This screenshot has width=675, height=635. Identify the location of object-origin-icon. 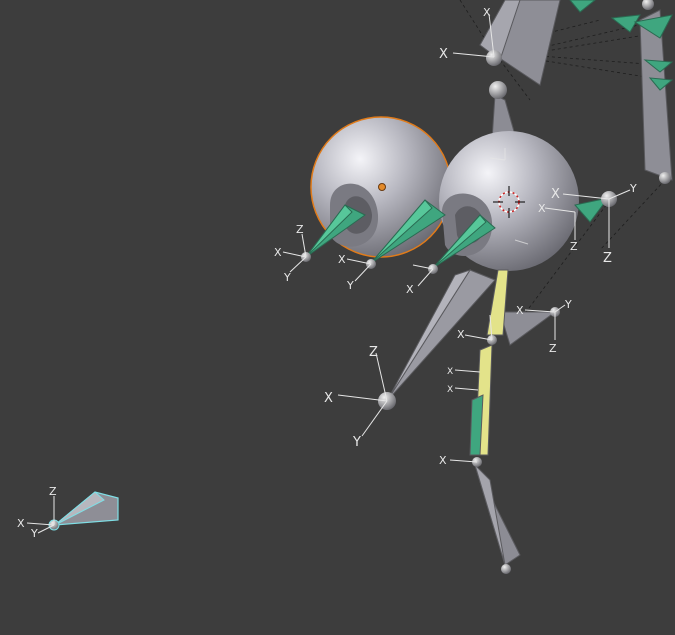
(382, 187).